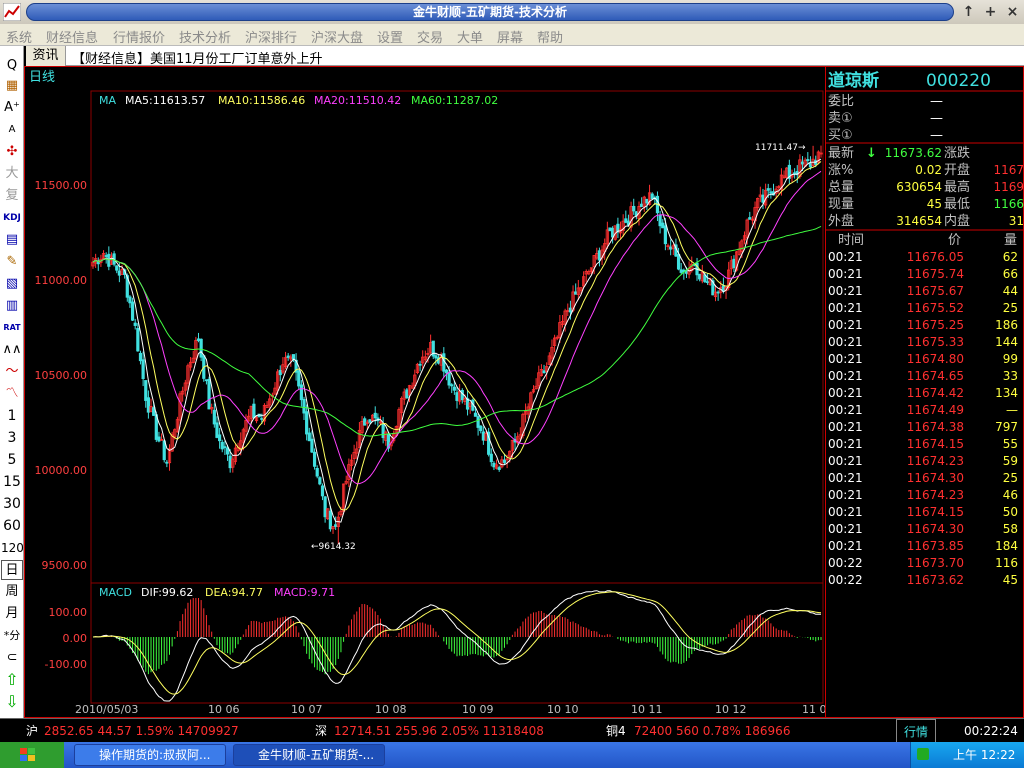  Describe the element at coordinates (139, 36) in the screenshot. I see `menu-quotes: 行情报价` at that location.